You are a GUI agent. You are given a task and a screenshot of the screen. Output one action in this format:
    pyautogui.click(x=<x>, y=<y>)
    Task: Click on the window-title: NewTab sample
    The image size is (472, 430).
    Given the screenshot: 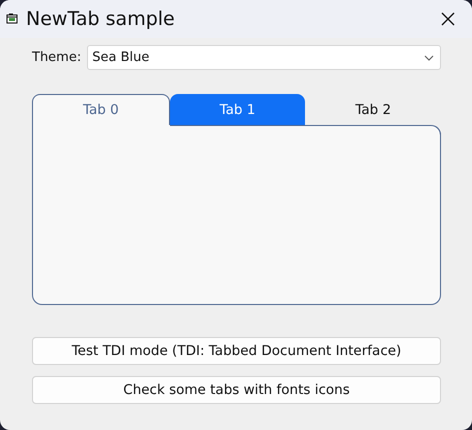 What is the action you would take?
    pyautogui.click(x=101, y=19)
    